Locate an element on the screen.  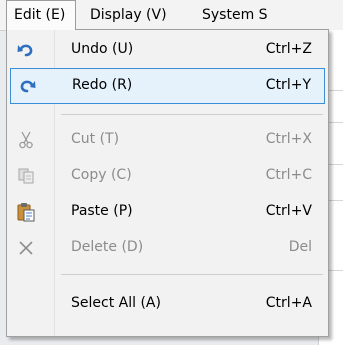
menu-item-shortcut: Ctrl+A is located at coordinates (288, 303).